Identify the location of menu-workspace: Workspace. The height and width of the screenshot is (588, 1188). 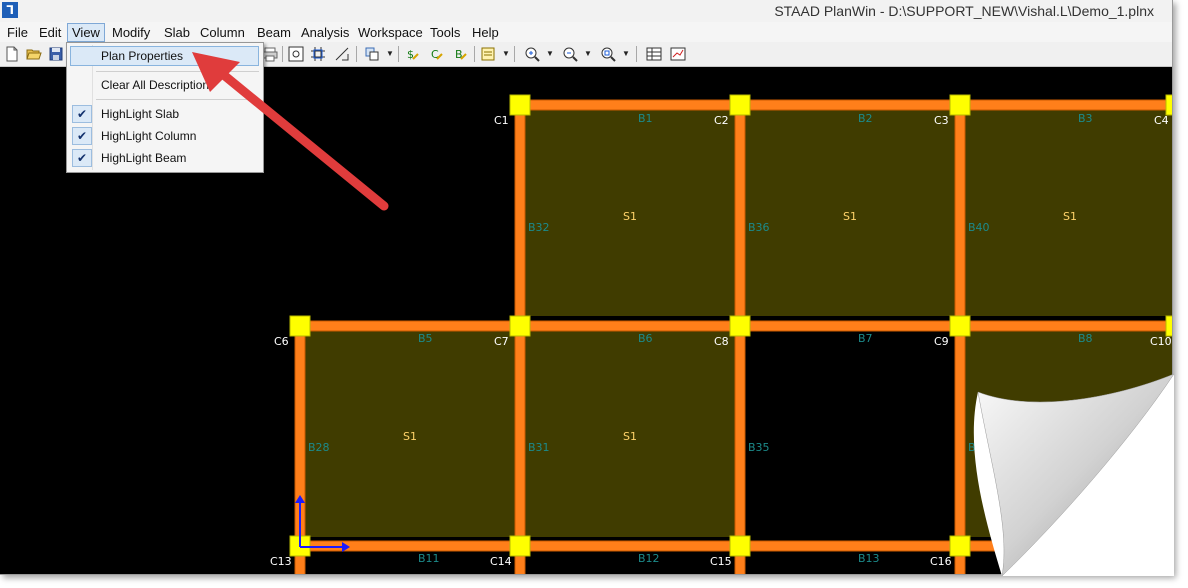
(390, 32).